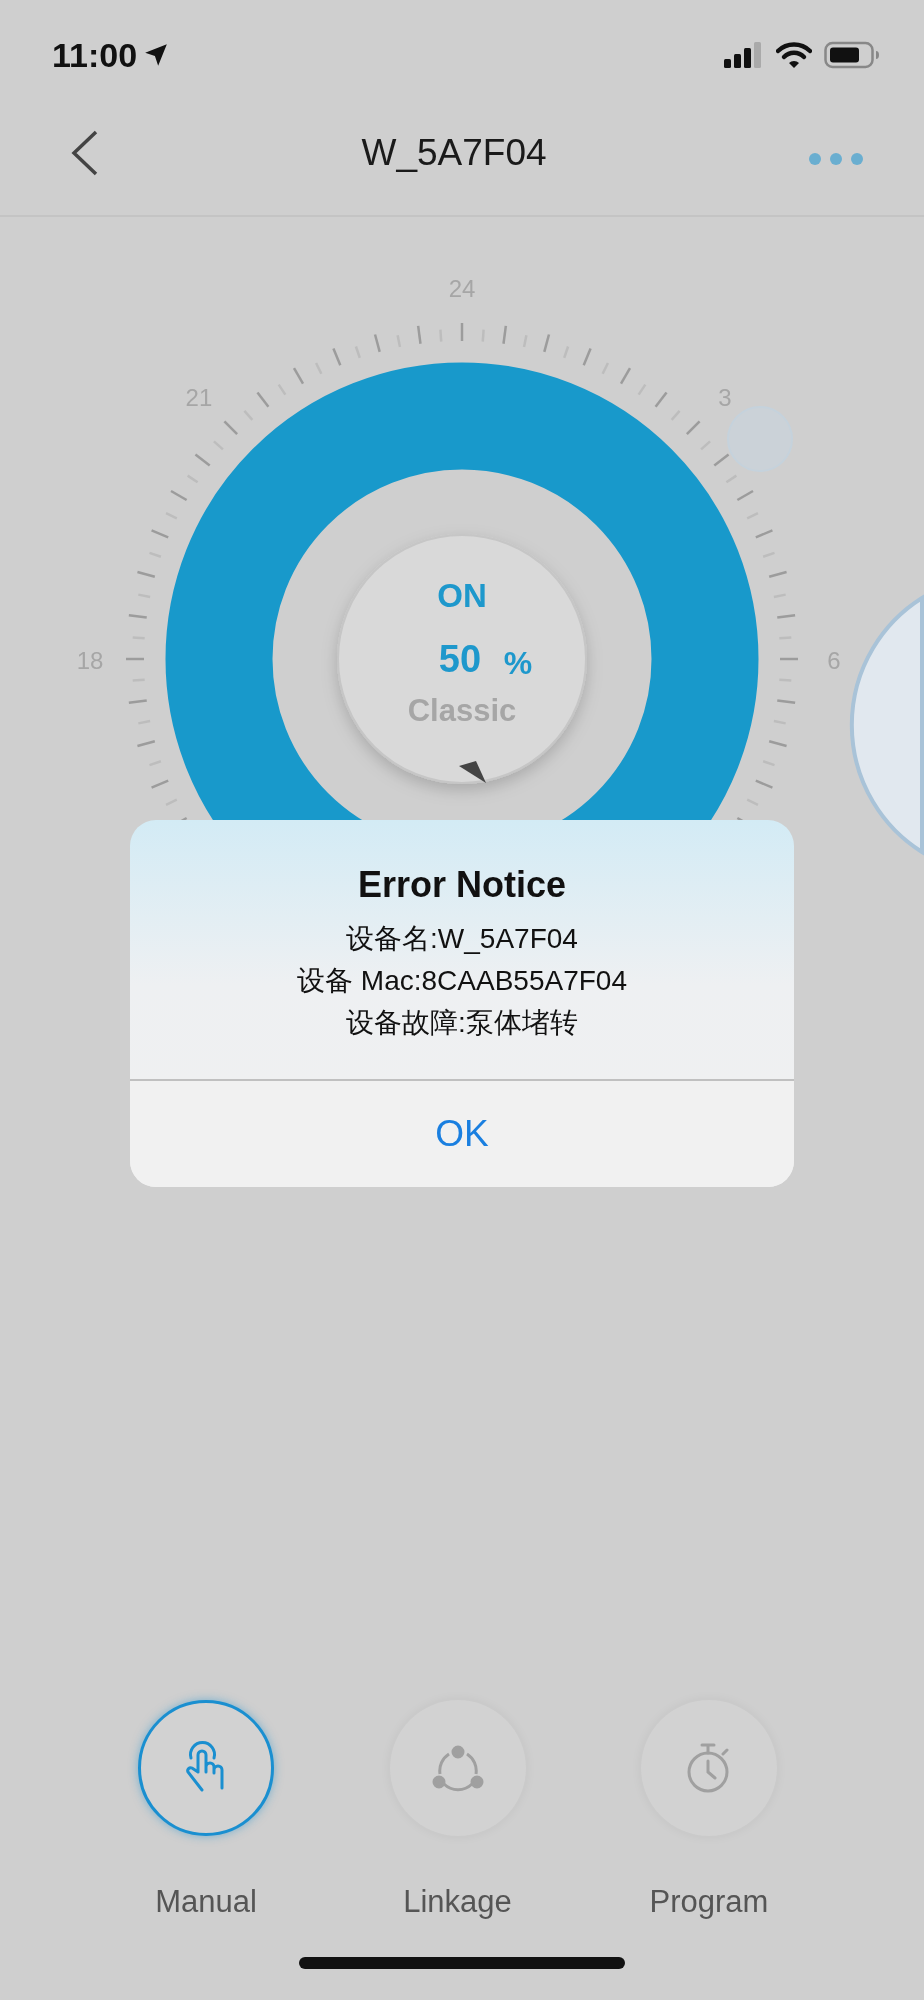  What do you see at coordinates (518, 663) in the screenshot?
I see `power-unit: %` at bounding box center [518, 663].